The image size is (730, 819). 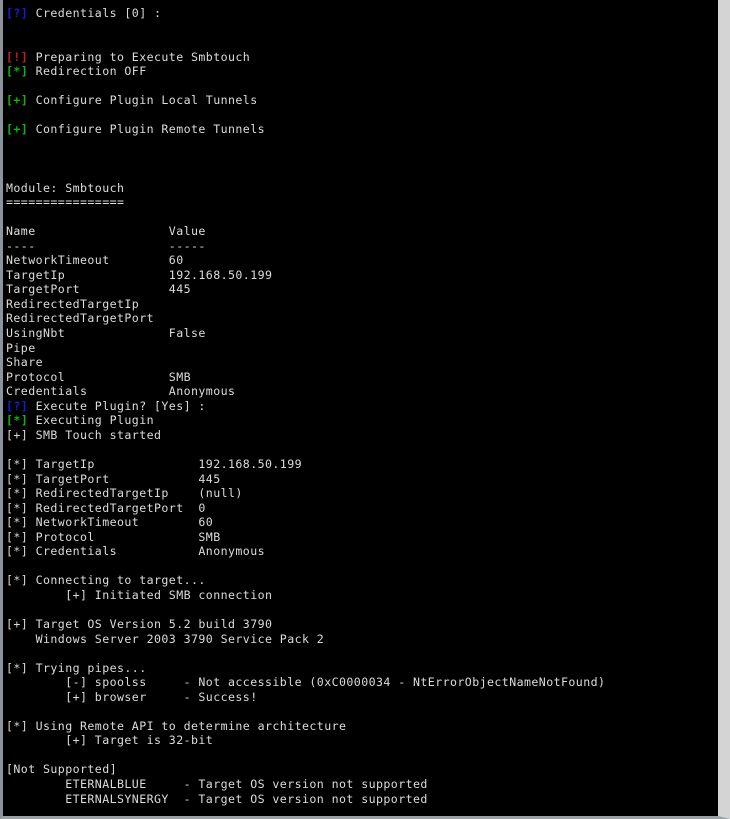 I want to click on line-text: TargetPort 445, so click(x=124, y=478).